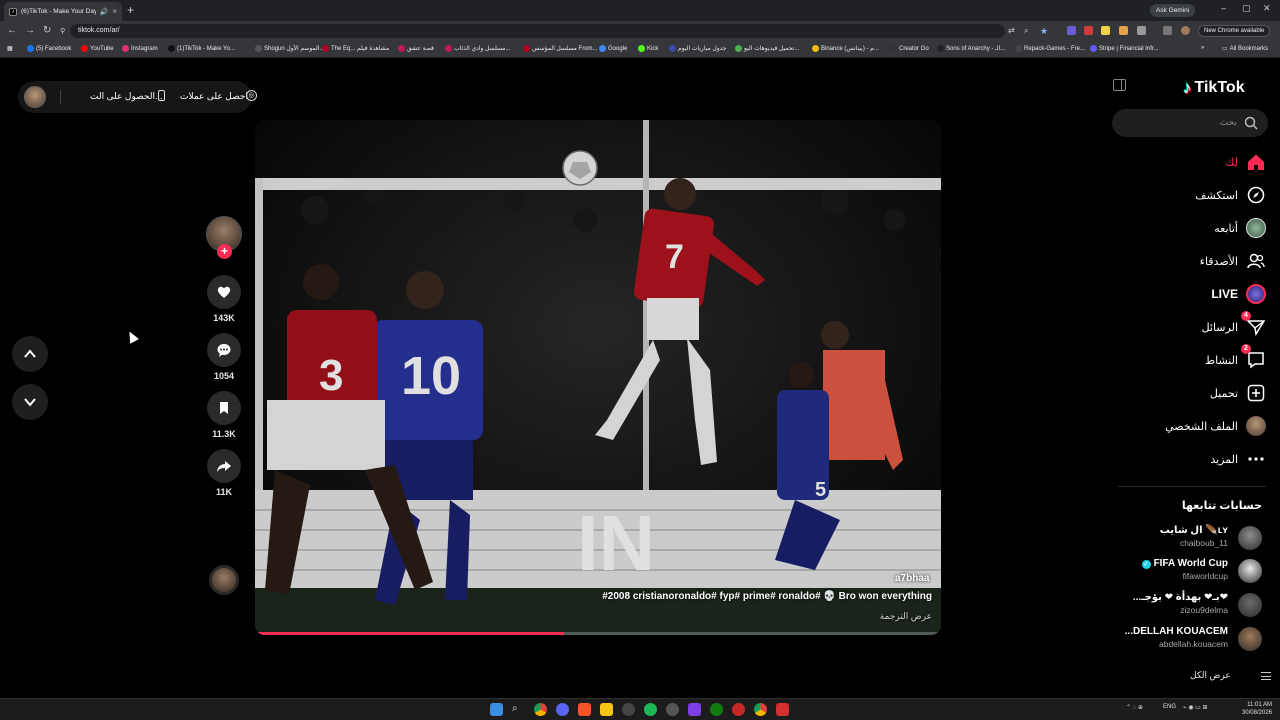 This screenshot has height=720, width=1280. What do you see at coordinates (224, 466) in the screenshot?
I see `share-button` at bounding box center [224, 466].